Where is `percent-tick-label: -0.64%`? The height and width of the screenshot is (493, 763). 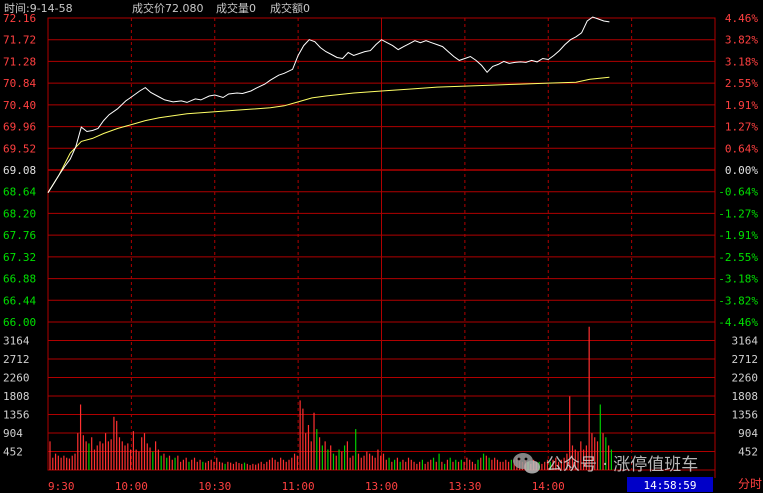
percent-tick-label: -0.64% is located at coordinates (738, 192).